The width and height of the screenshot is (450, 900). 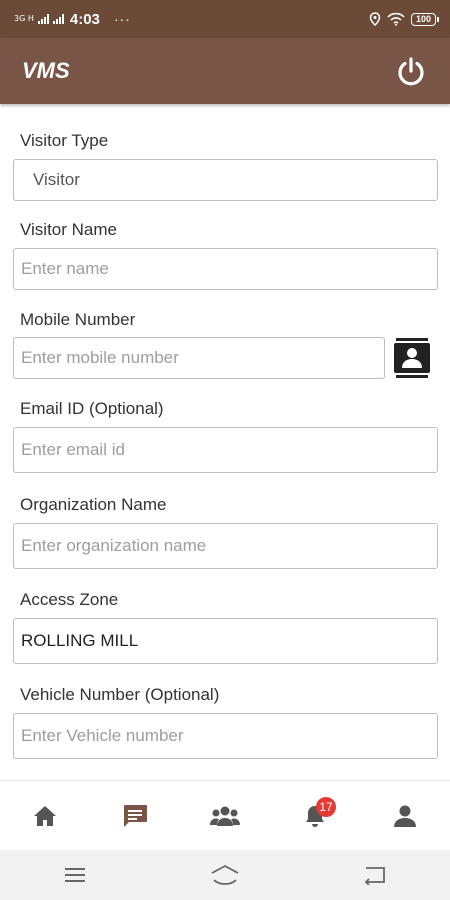 I want to click on access-zone-field, so click(x=225, y=641).